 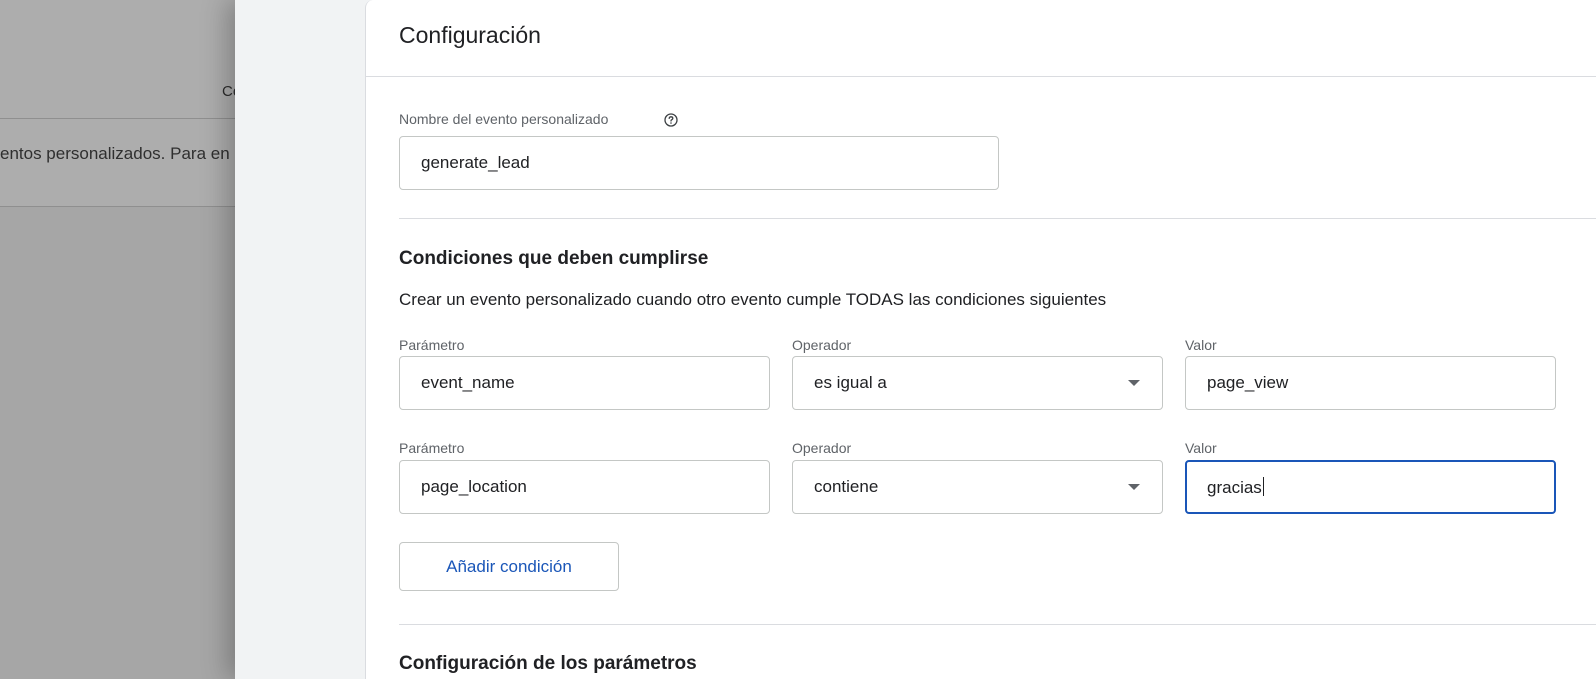 I want to click on value-input-focused: gracias, so click(x=1370, y=487).